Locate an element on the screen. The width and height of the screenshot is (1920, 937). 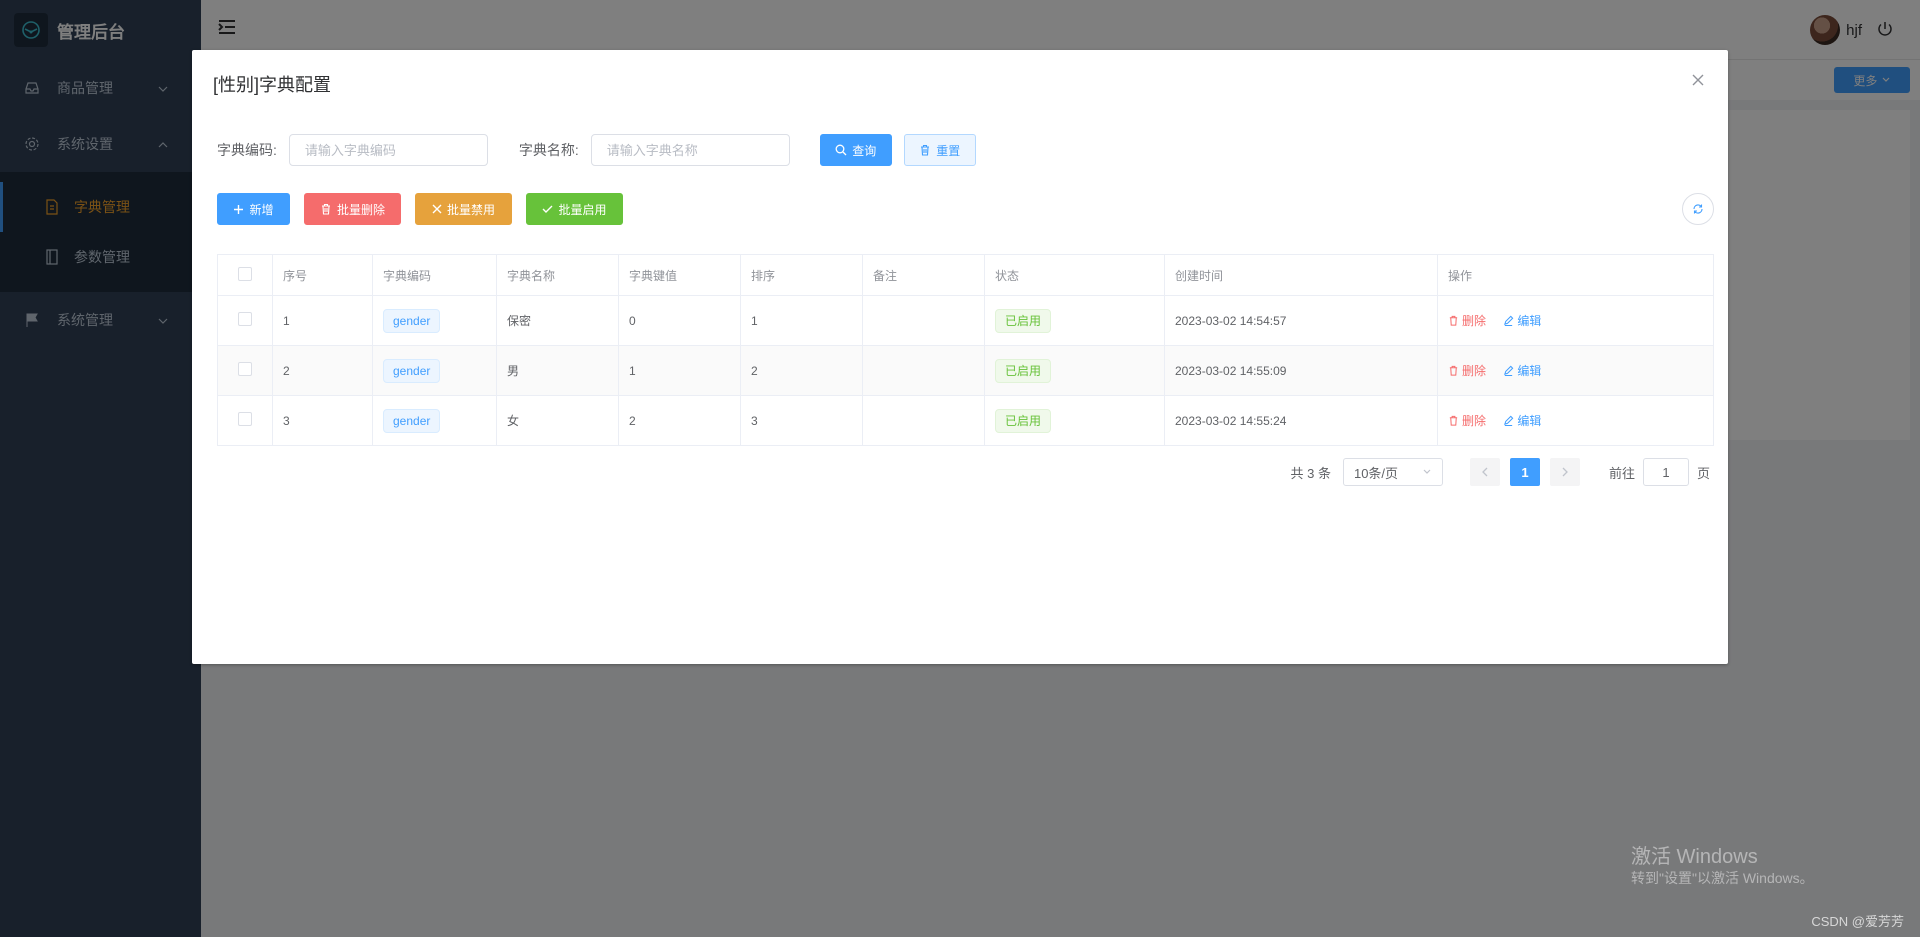
cell-sort: 3 is located at coordinates (801, 420).